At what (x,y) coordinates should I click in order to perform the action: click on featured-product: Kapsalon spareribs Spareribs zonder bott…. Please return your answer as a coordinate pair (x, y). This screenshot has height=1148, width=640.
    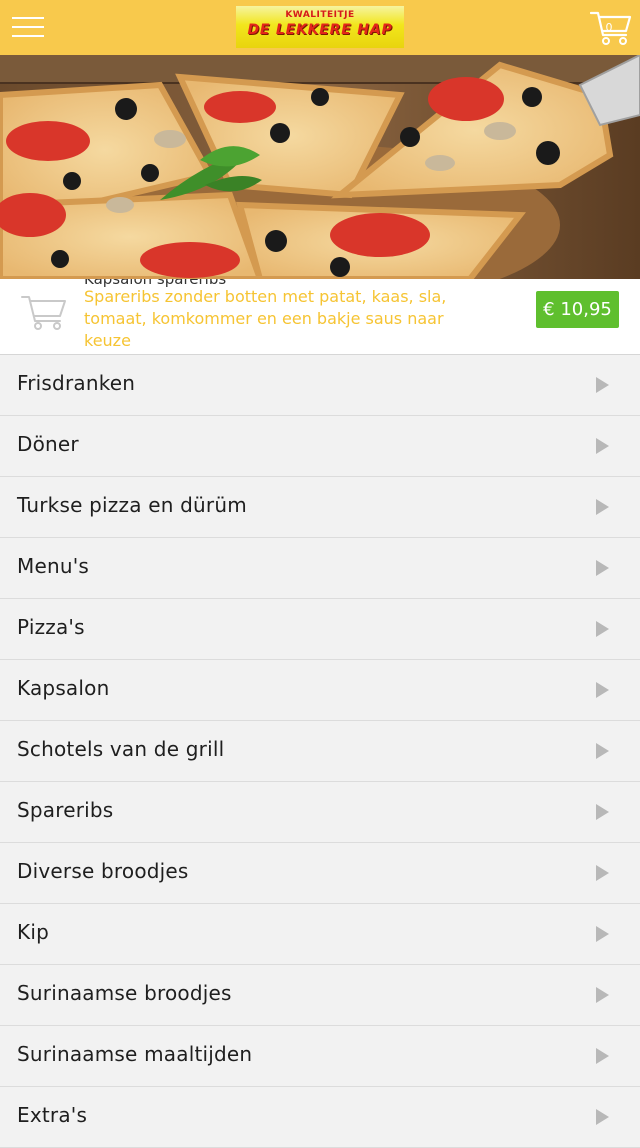
    Looking at the image, I should click on (320, 317).